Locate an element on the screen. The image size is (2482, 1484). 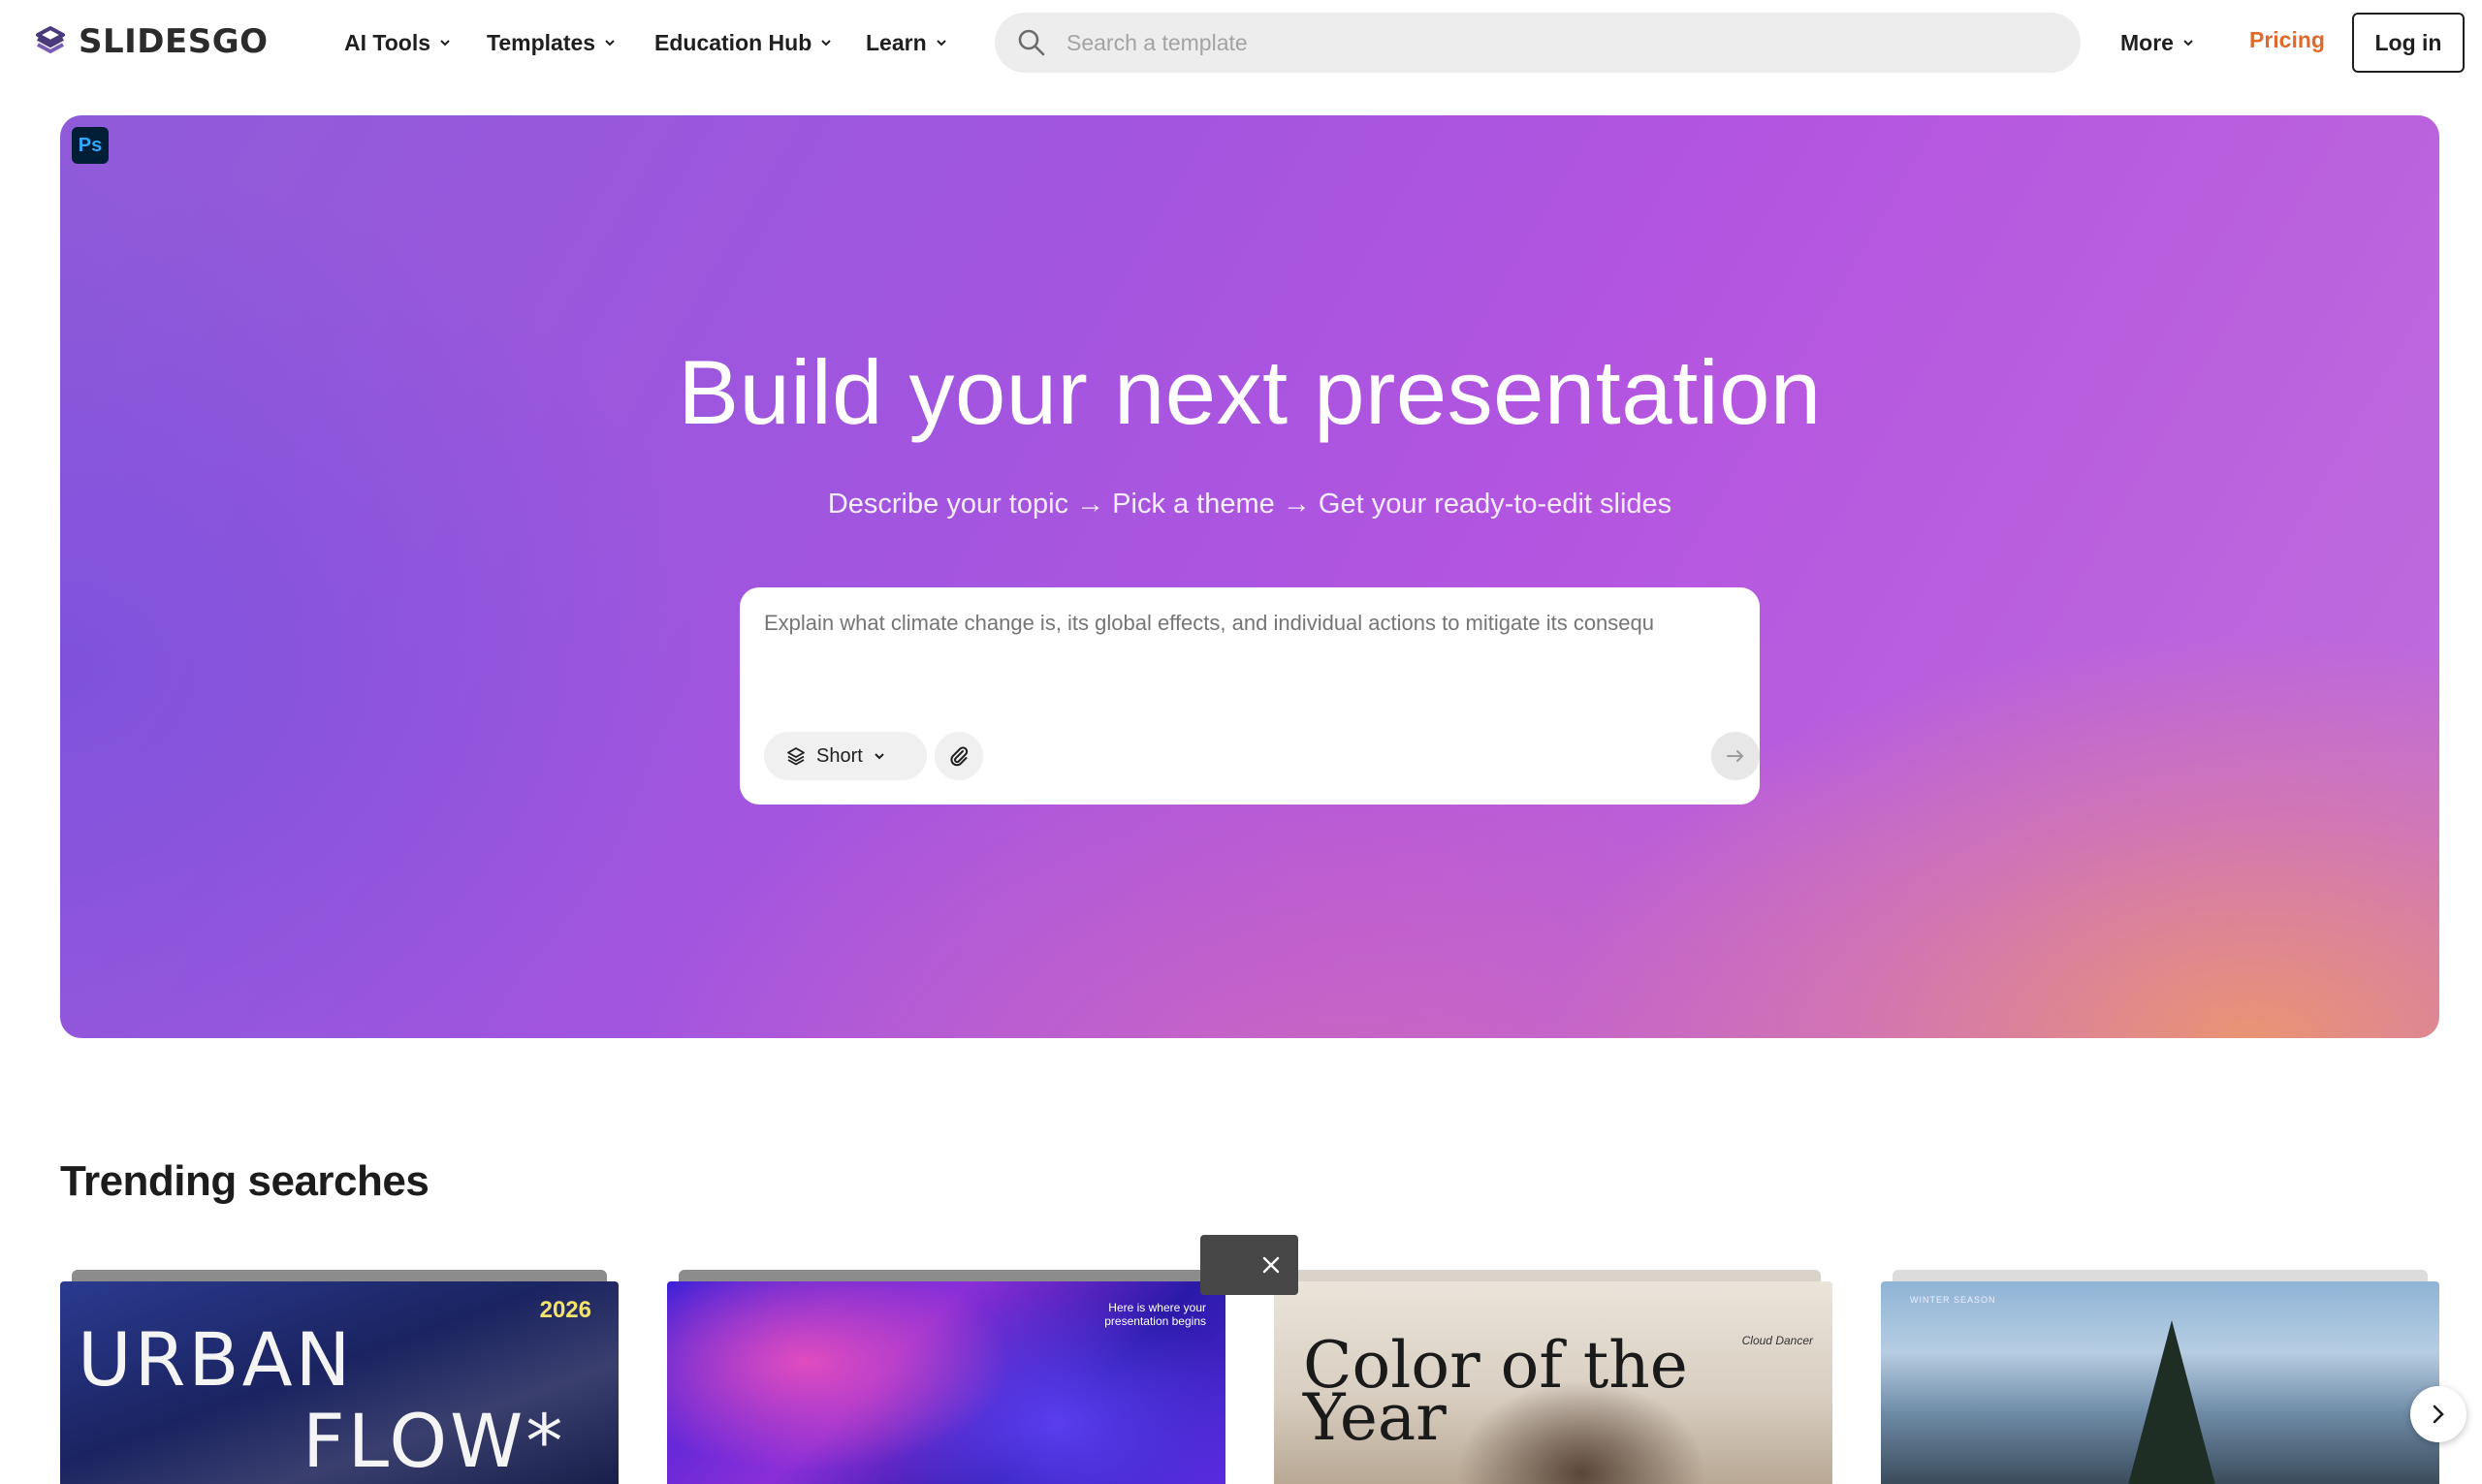
carousel-next-button is located at coordinates (2438, 1414).